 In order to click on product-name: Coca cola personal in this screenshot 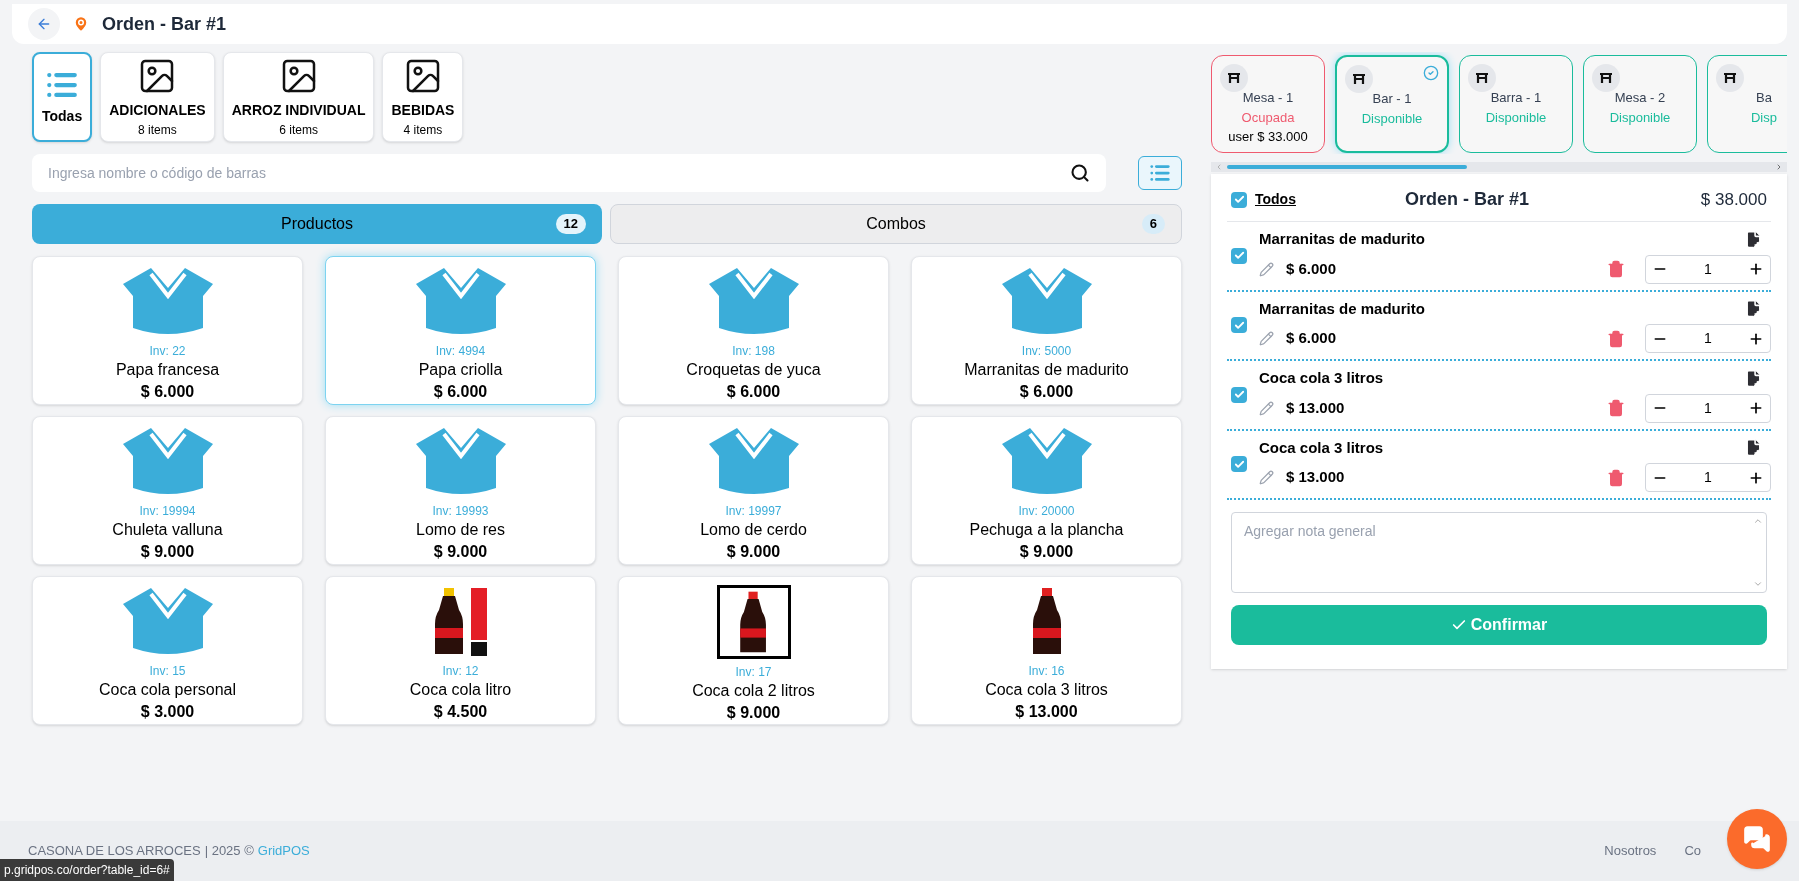, I will do `click(167, 690)`.